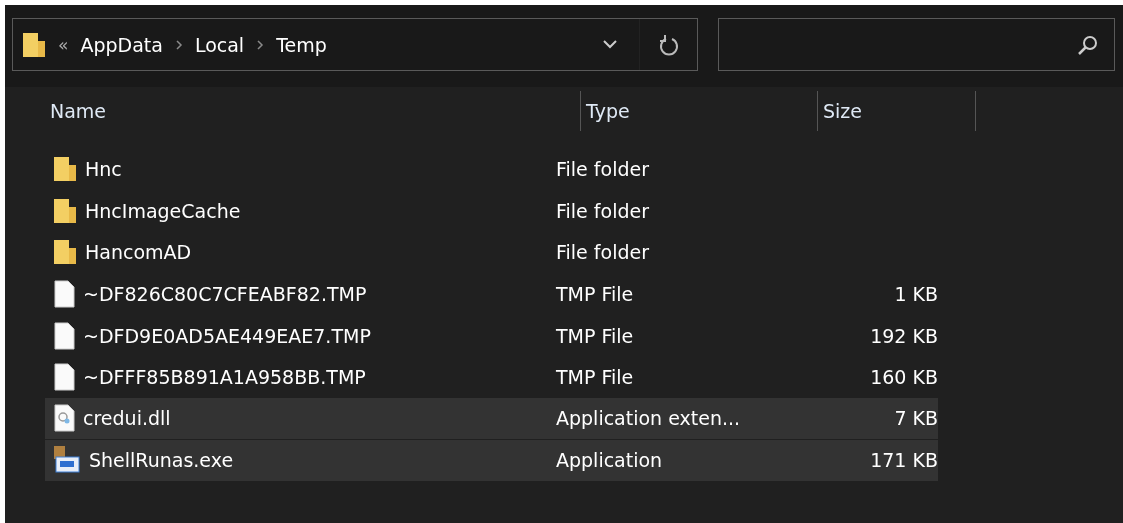 Image resolution: width=1123 pixels, height=523 pixels. Describe the element at coordinates (63, 44) in the screenshot. I see `overflow-chevron: «` at that location.